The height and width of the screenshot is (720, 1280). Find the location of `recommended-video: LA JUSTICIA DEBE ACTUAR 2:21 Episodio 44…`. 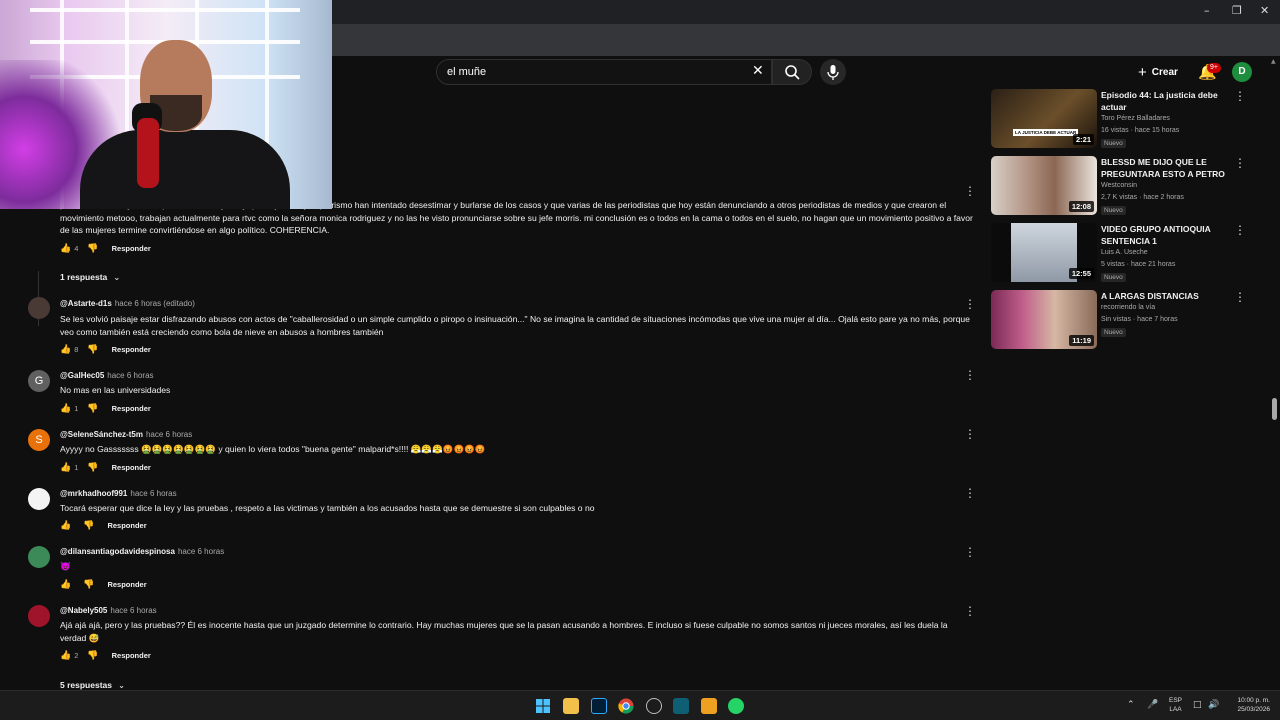

recommended-video: LA JUSTICIA DEBE ACTUAR 2:21 Episodio 44… is located at coordinates (1121, 119).